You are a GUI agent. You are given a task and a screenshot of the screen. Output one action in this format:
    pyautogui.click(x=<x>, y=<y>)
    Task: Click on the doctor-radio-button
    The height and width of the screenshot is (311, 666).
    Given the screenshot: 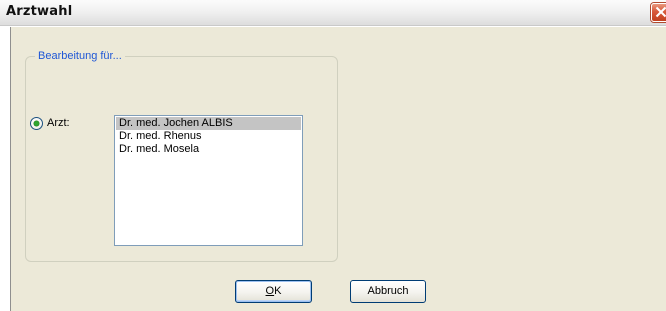 What is the action you would take?
    pyautogui.click(x=36, y=123)
    